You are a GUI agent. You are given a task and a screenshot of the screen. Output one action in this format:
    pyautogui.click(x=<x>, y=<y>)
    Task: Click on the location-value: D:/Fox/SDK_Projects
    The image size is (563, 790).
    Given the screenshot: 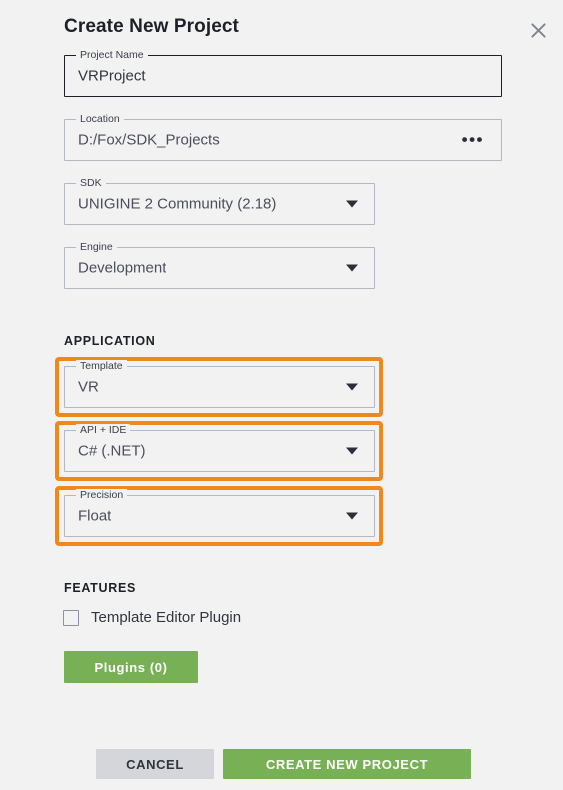 What is the action you would take?
    pyautogui.click(x=149, y=140)
    